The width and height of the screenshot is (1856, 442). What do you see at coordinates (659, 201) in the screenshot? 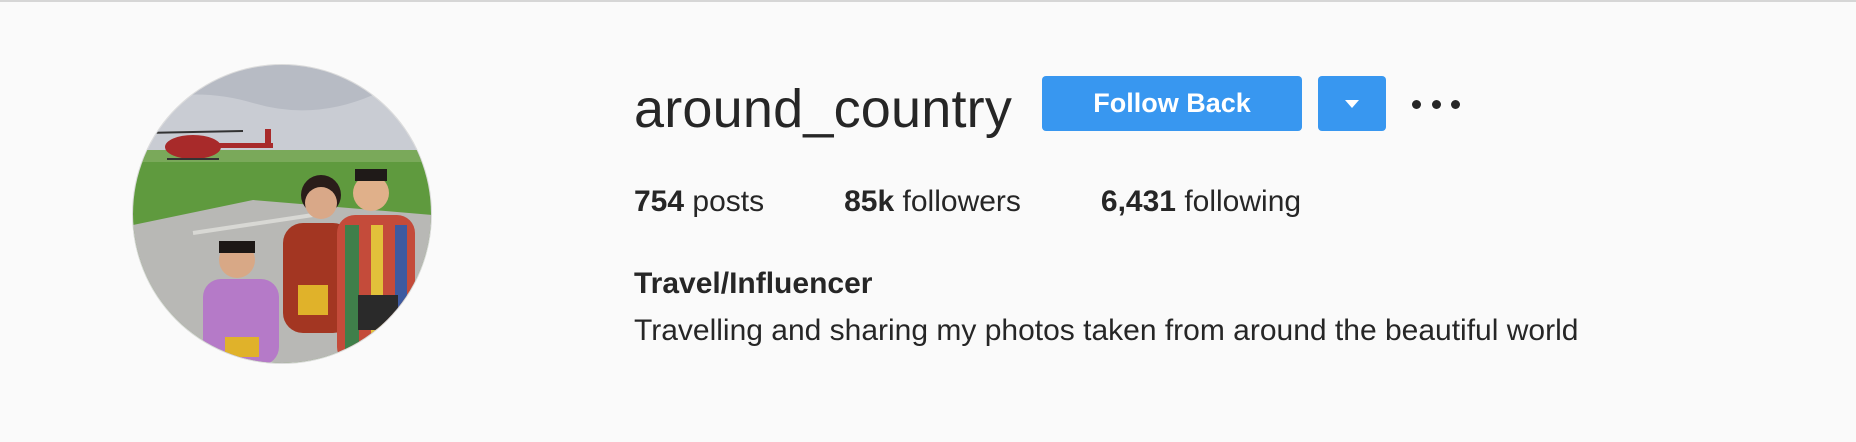
I see `posts-count: 754` at bounding box center [659, 201].